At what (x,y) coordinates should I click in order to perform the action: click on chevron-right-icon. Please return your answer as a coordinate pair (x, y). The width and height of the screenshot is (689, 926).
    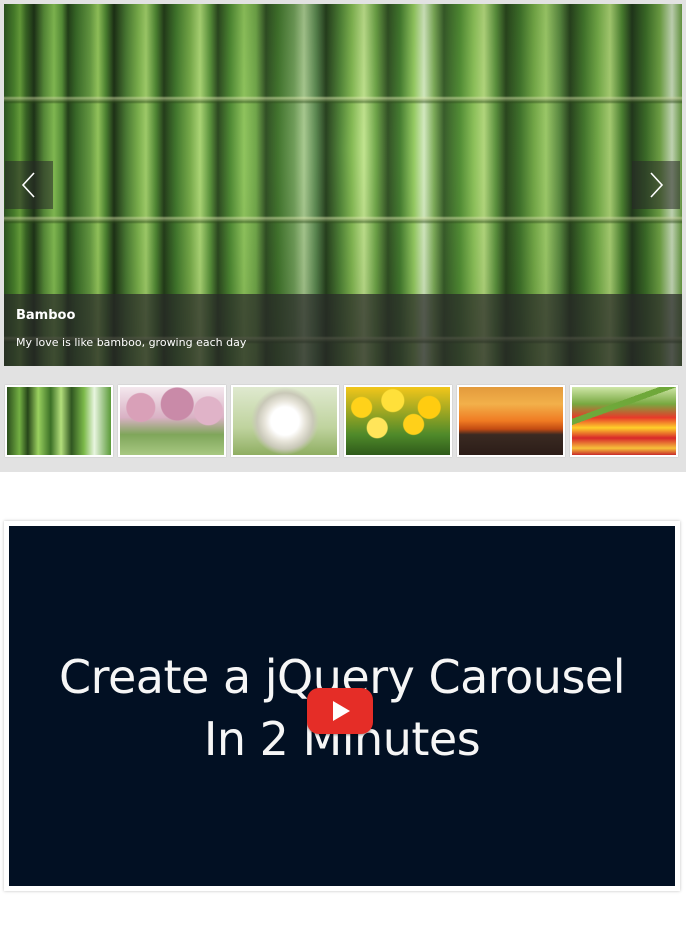
    Looking at the image, I should click on (657, 185).